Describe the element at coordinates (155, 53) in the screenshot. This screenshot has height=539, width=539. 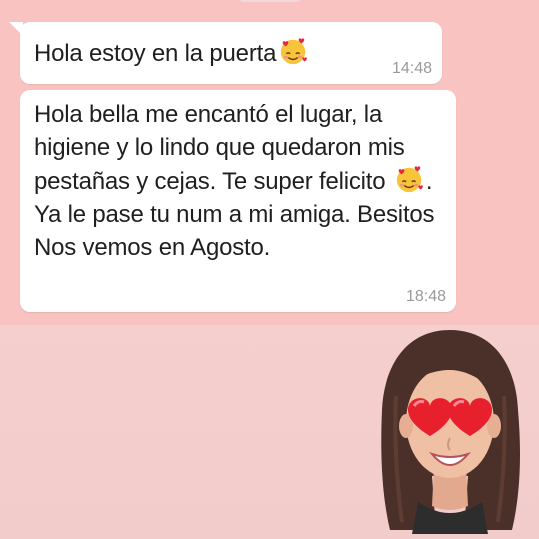
I see `message-text-part: Hola estoy en la puerta` at that location.